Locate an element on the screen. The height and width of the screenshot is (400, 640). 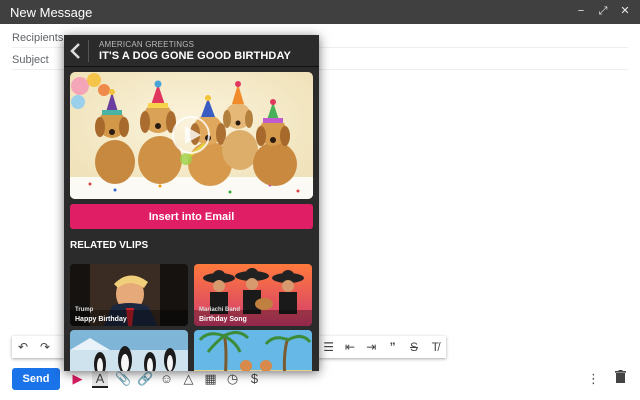
related-vlip-artist: Mariachi Band is located at coordinates (220, 310).